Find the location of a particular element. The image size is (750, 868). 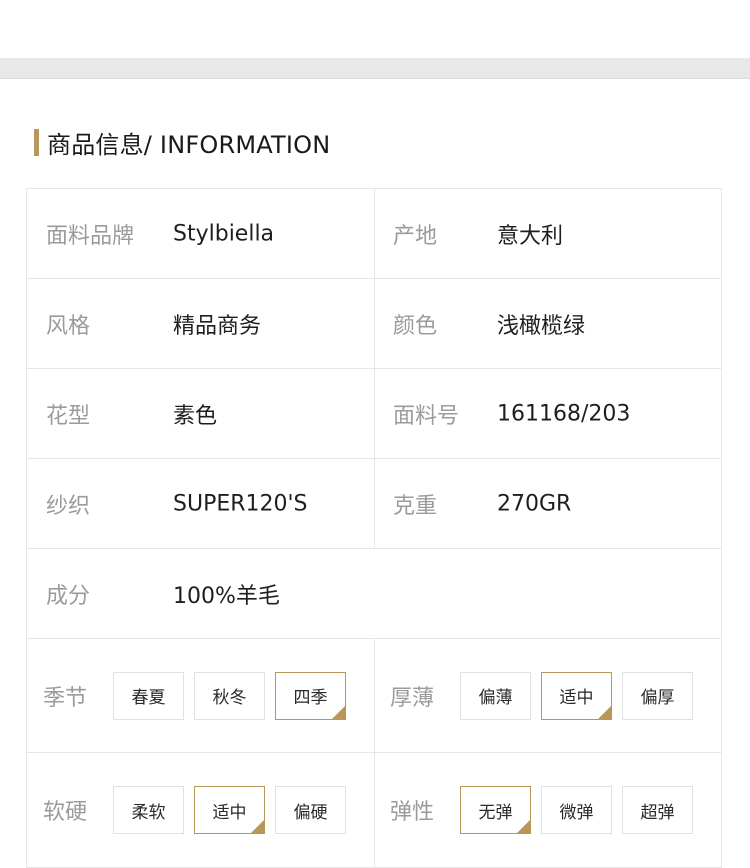

option-label: 季节 is located at coordinates (65, 698).